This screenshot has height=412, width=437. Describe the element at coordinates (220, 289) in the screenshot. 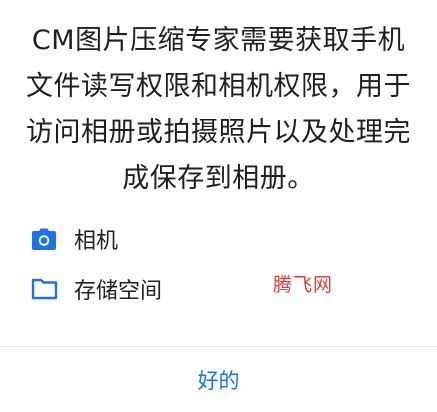

I see `permission-item-storage: 存储空间` at that location.